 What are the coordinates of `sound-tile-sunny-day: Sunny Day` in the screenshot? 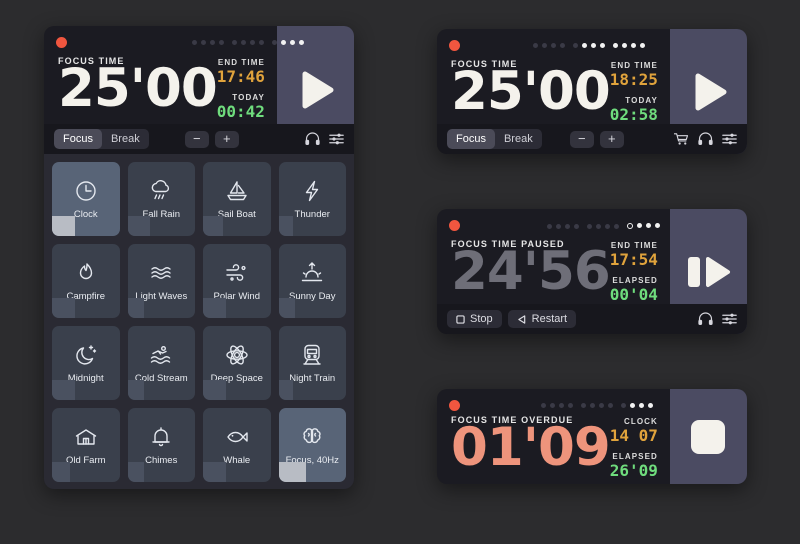 It's located at (312, 281).